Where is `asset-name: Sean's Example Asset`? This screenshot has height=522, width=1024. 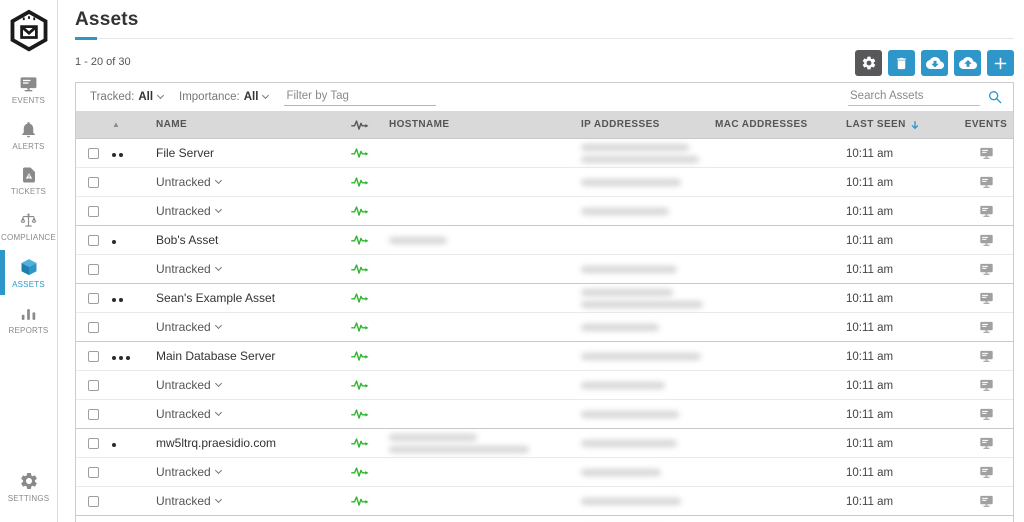
asset-name: Sean's Example Asset is located at coordinates (215, 298).